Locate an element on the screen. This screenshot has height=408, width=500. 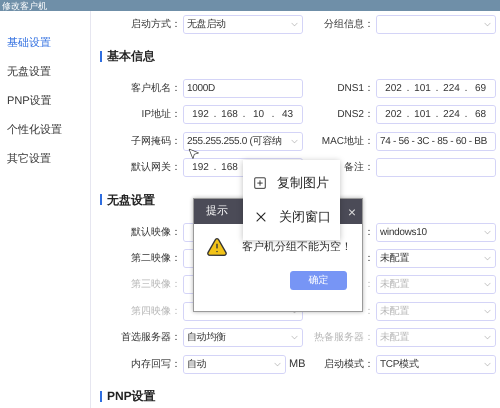
field-label: 客户机名： is located at coordinates (156, 89).